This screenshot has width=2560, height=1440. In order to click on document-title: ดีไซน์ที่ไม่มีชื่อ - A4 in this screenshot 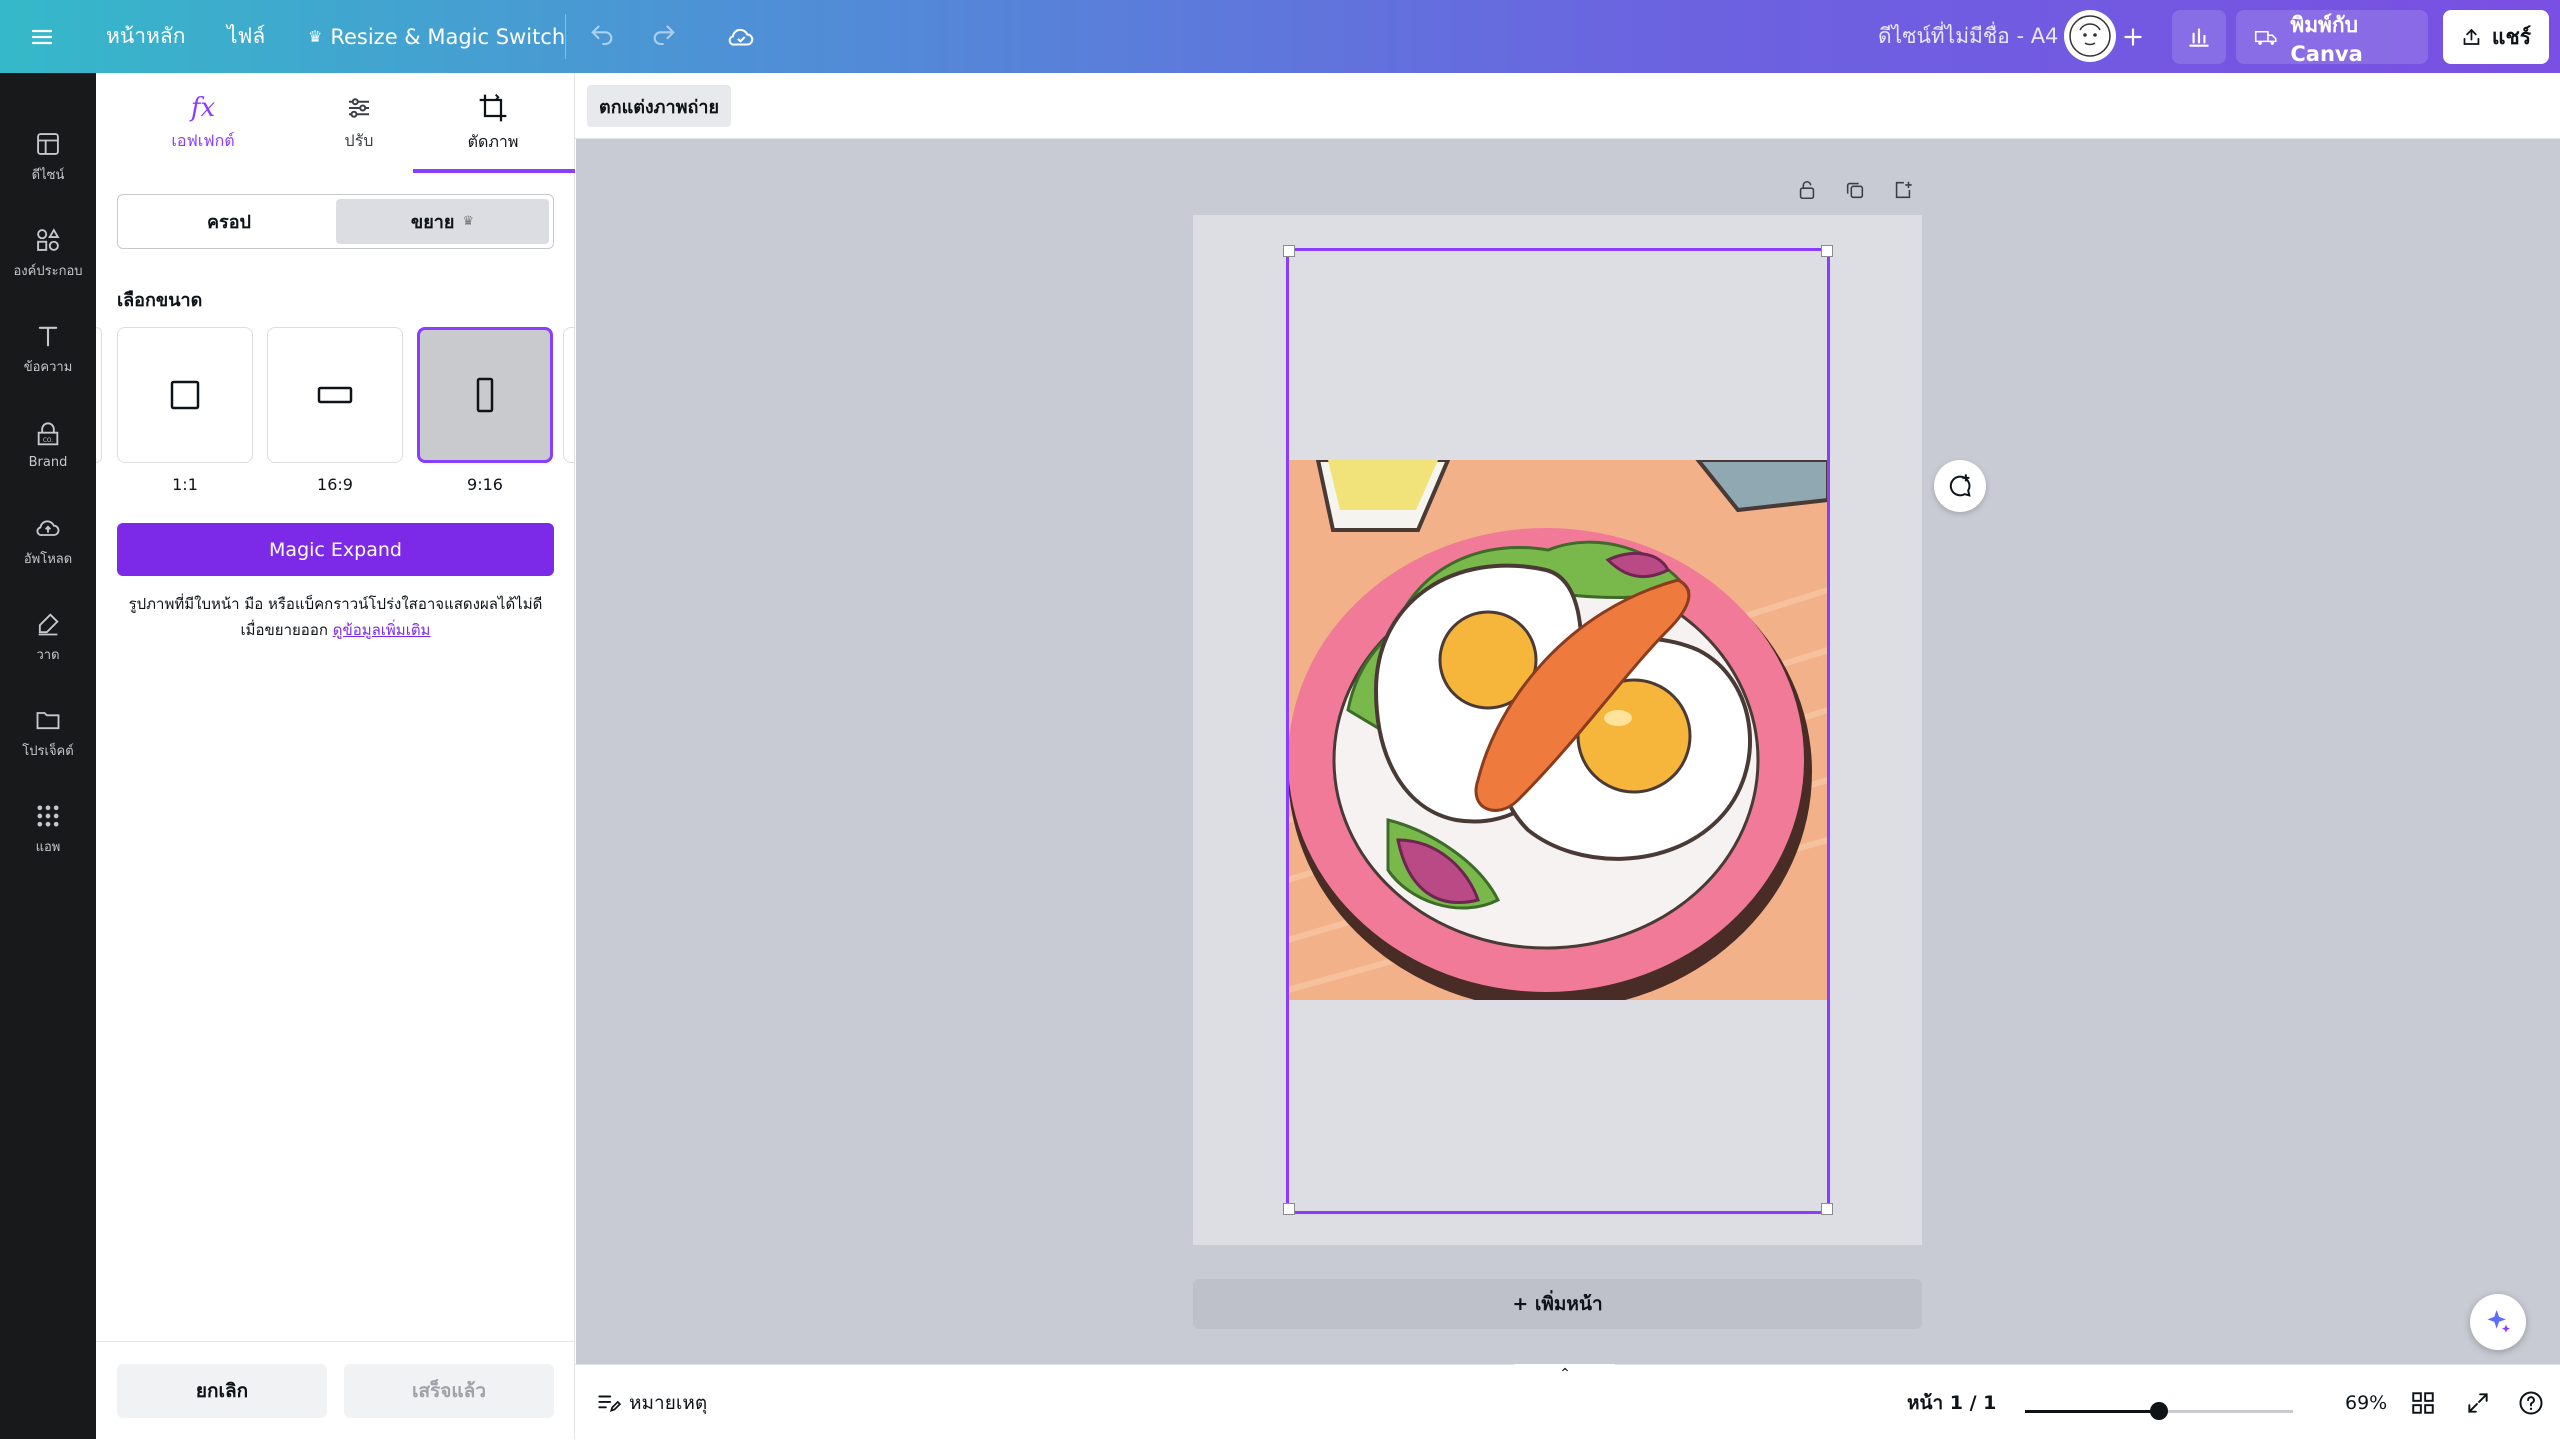, I will do `click(1968, 36)`.